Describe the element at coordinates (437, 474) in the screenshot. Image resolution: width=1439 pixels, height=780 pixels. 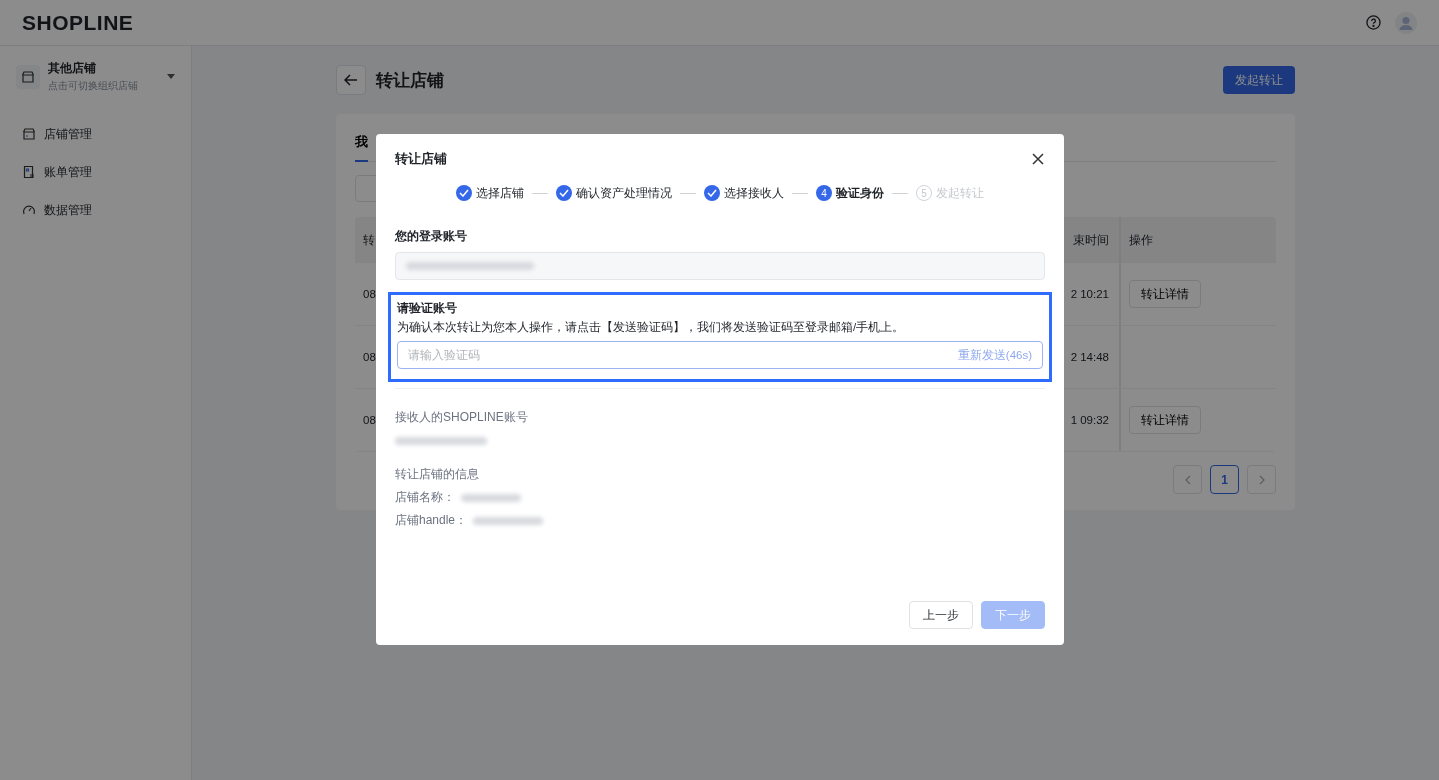
I see `info-title: 转让店铺的信息` at that location.